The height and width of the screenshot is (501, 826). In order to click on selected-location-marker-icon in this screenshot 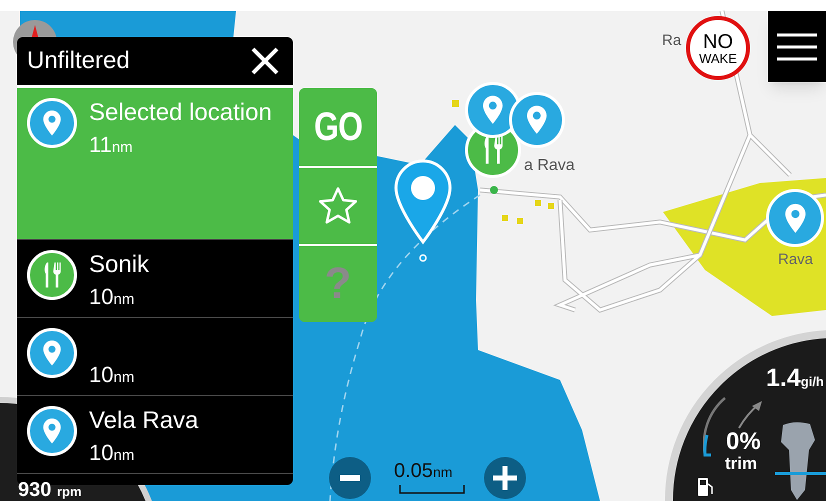, I will do `click(423, 211)`.